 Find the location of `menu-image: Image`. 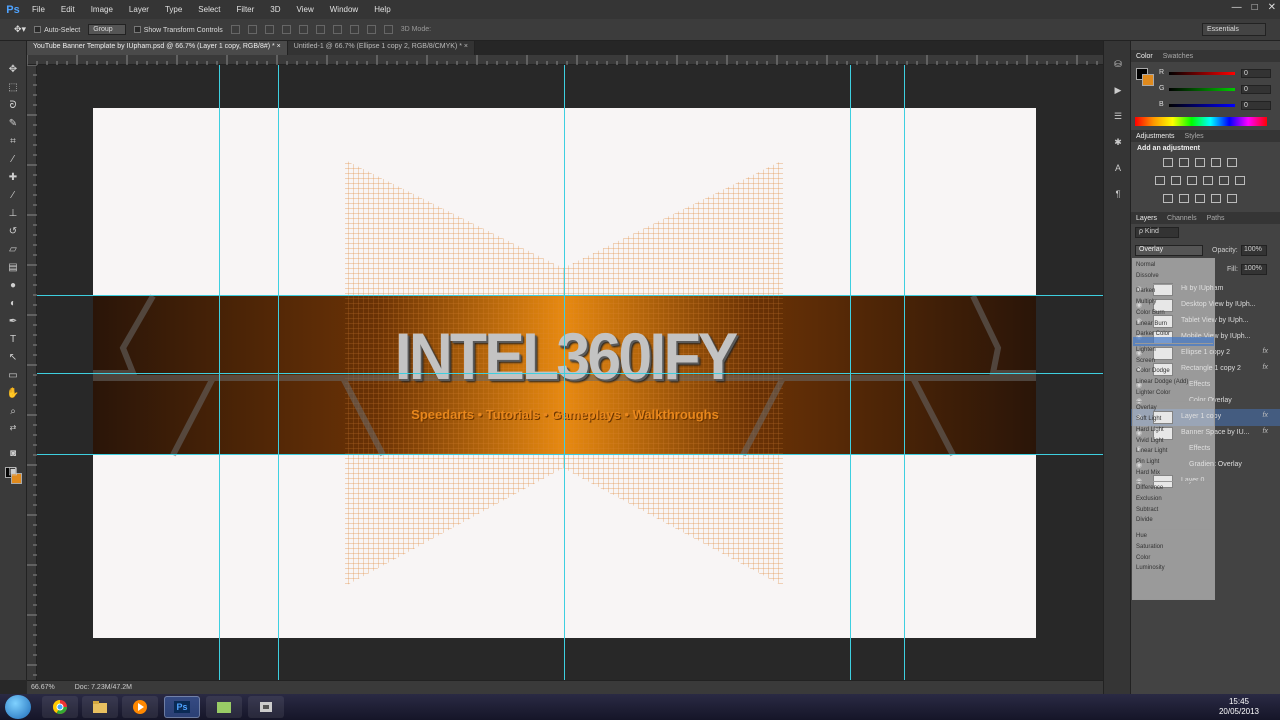

menu-image: Image is located at coordinates (102, 9).